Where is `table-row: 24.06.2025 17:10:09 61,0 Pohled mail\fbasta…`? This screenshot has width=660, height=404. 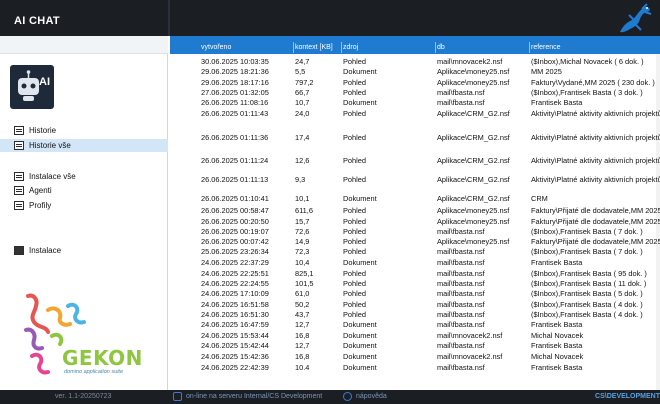 table-row: 24.06.2025 17:10:09 61,0 Pohled mail\fbasta… is located at coordinates (415, 294).